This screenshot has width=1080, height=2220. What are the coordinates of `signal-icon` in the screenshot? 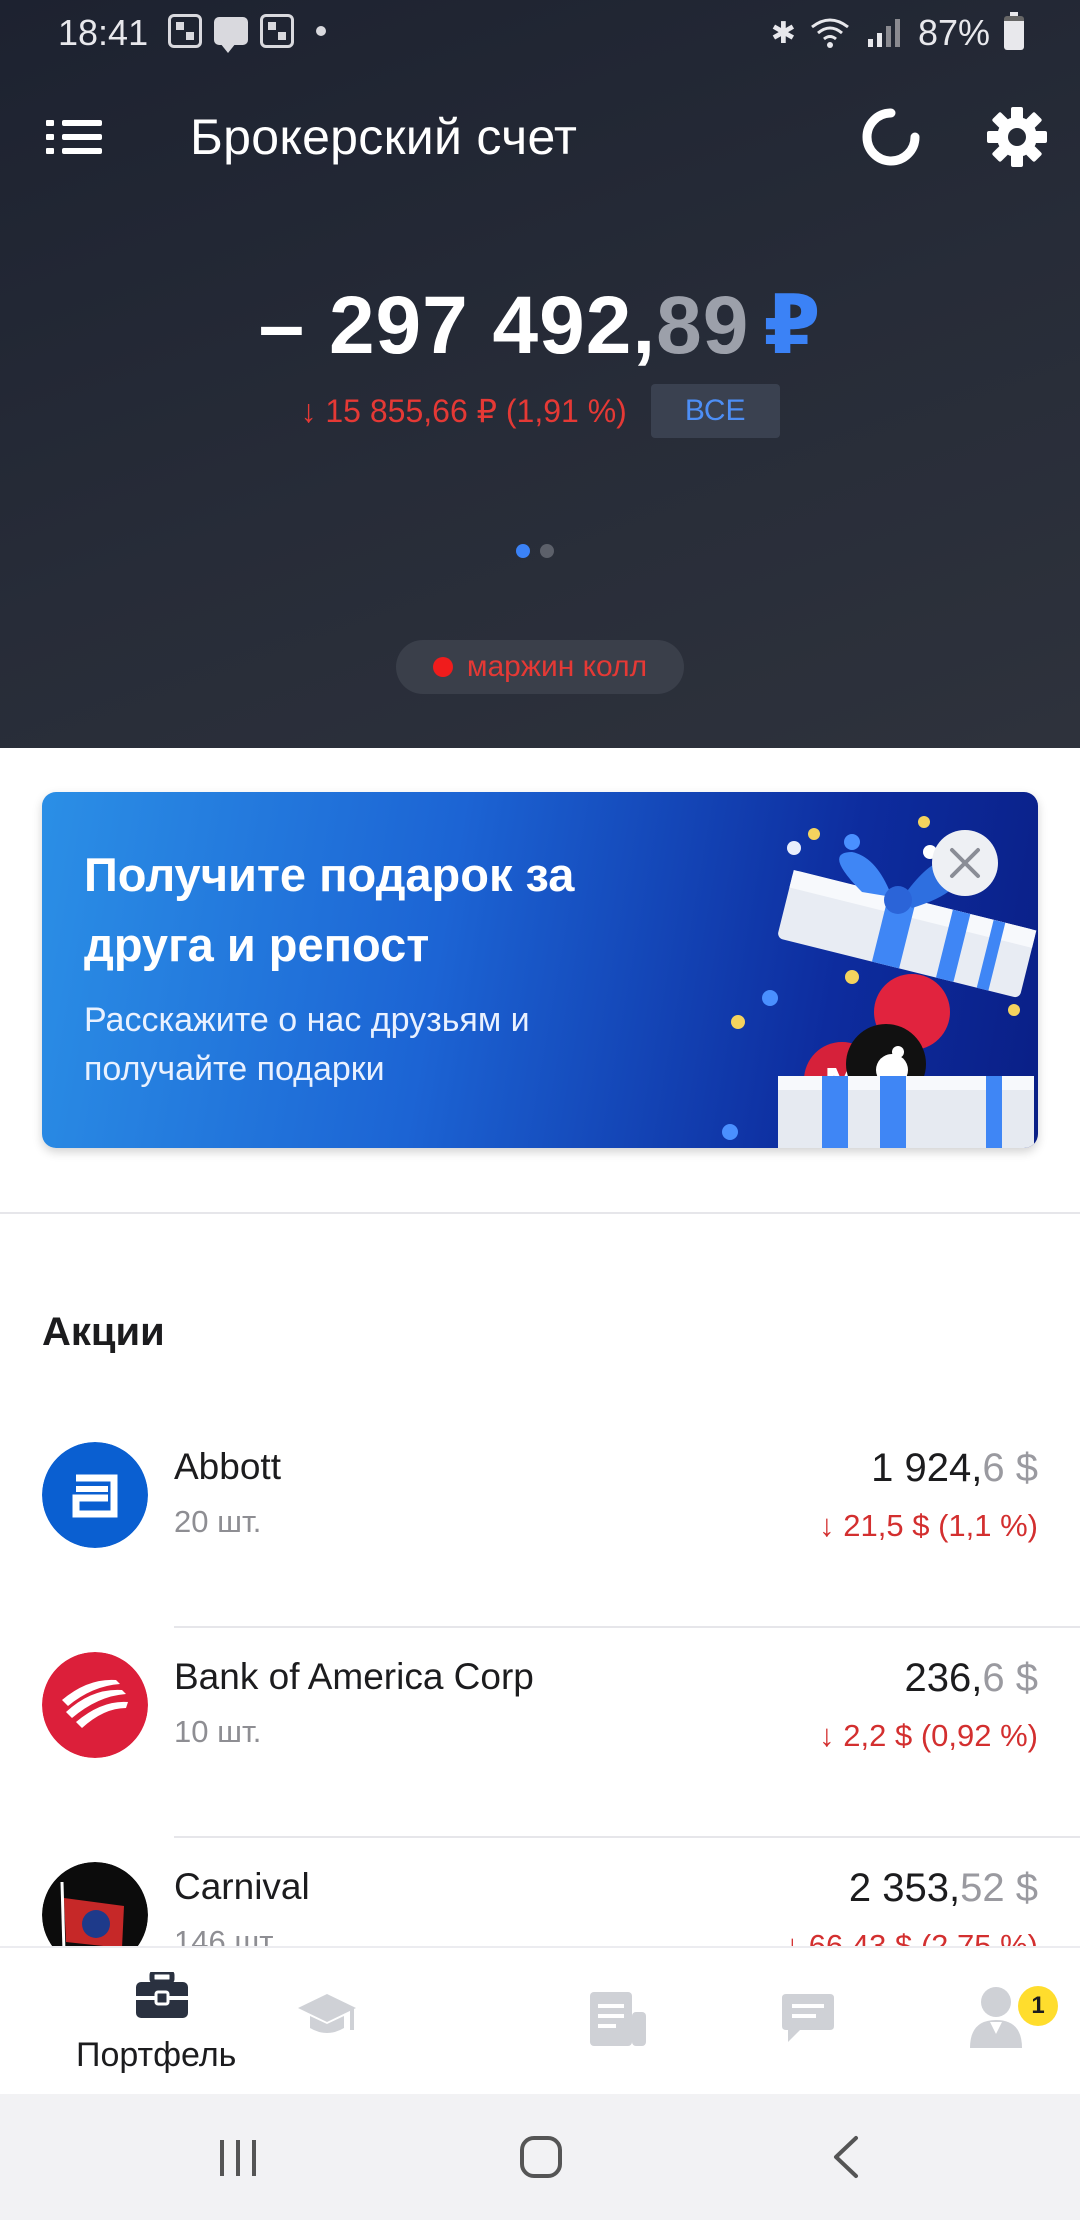 It's located at (883, 33).